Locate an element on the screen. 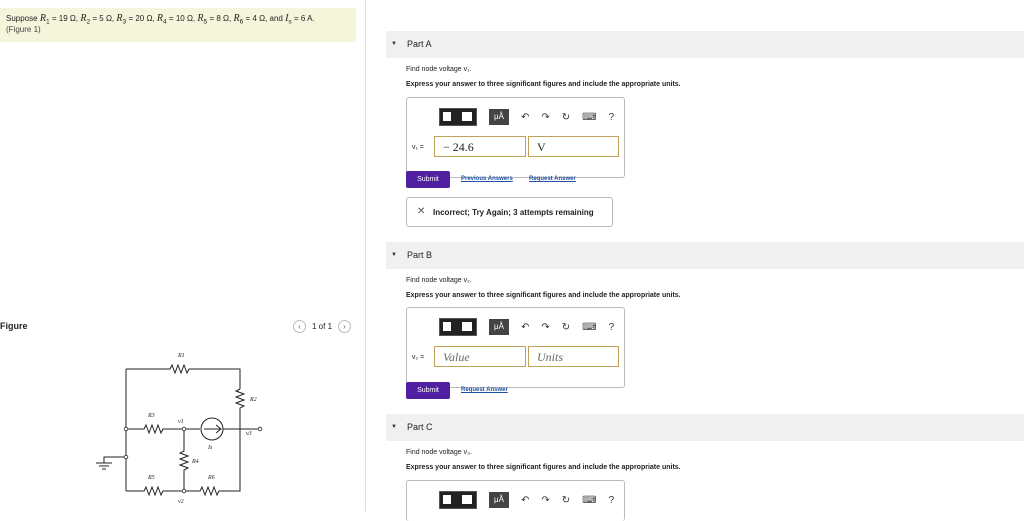 This screenshot has width=1024, height=521. part-c-answer-box: μÅ ↶ ↷ ↻ ⌨ ? is located at coordinates (515, 500).